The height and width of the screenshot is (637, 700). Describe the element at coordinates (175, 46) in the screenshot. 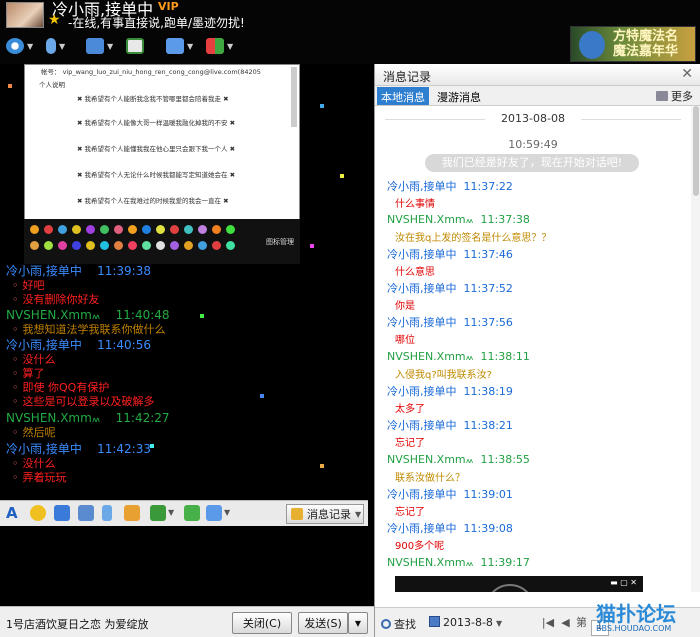

I see `screen-share-icon` at that location.